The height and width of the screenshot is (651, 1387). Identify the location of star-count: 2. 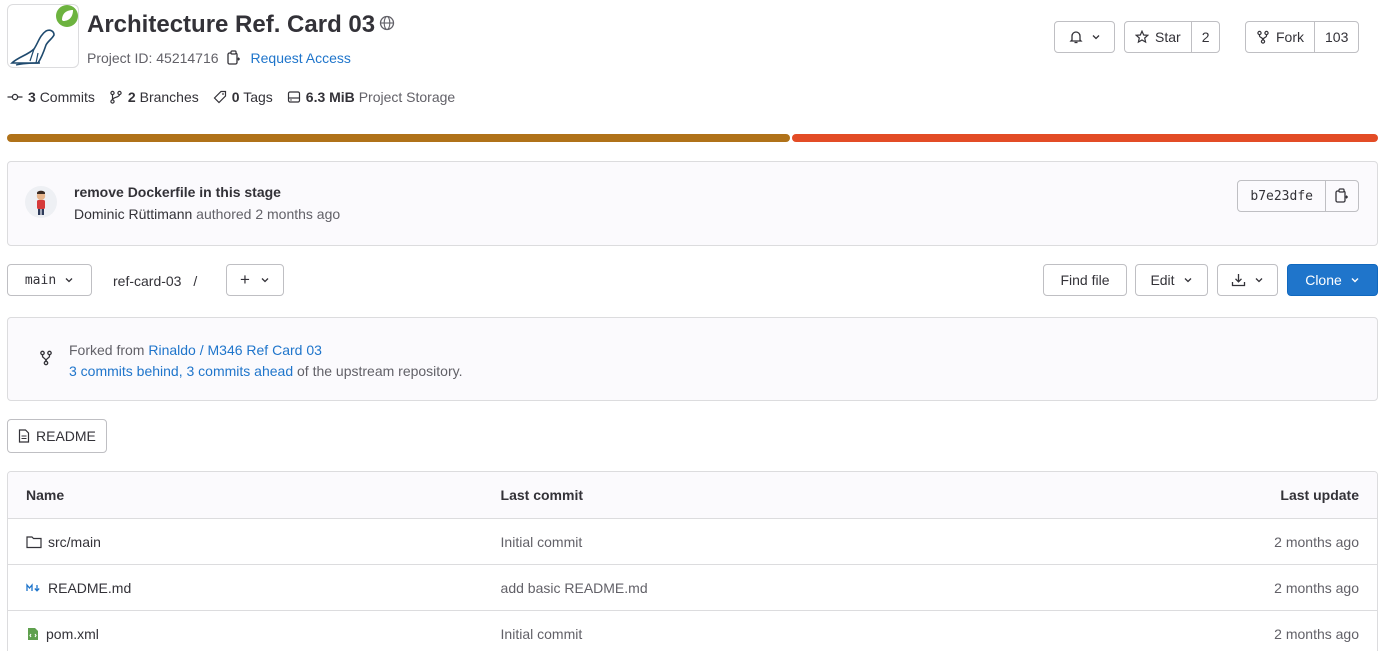
(1205, 37).